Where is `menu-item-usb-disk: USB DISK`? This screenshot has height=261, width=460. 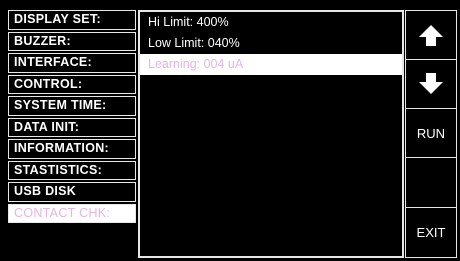
menu-item-usb-disk: USB DISK is located at coordinates (72, 192).